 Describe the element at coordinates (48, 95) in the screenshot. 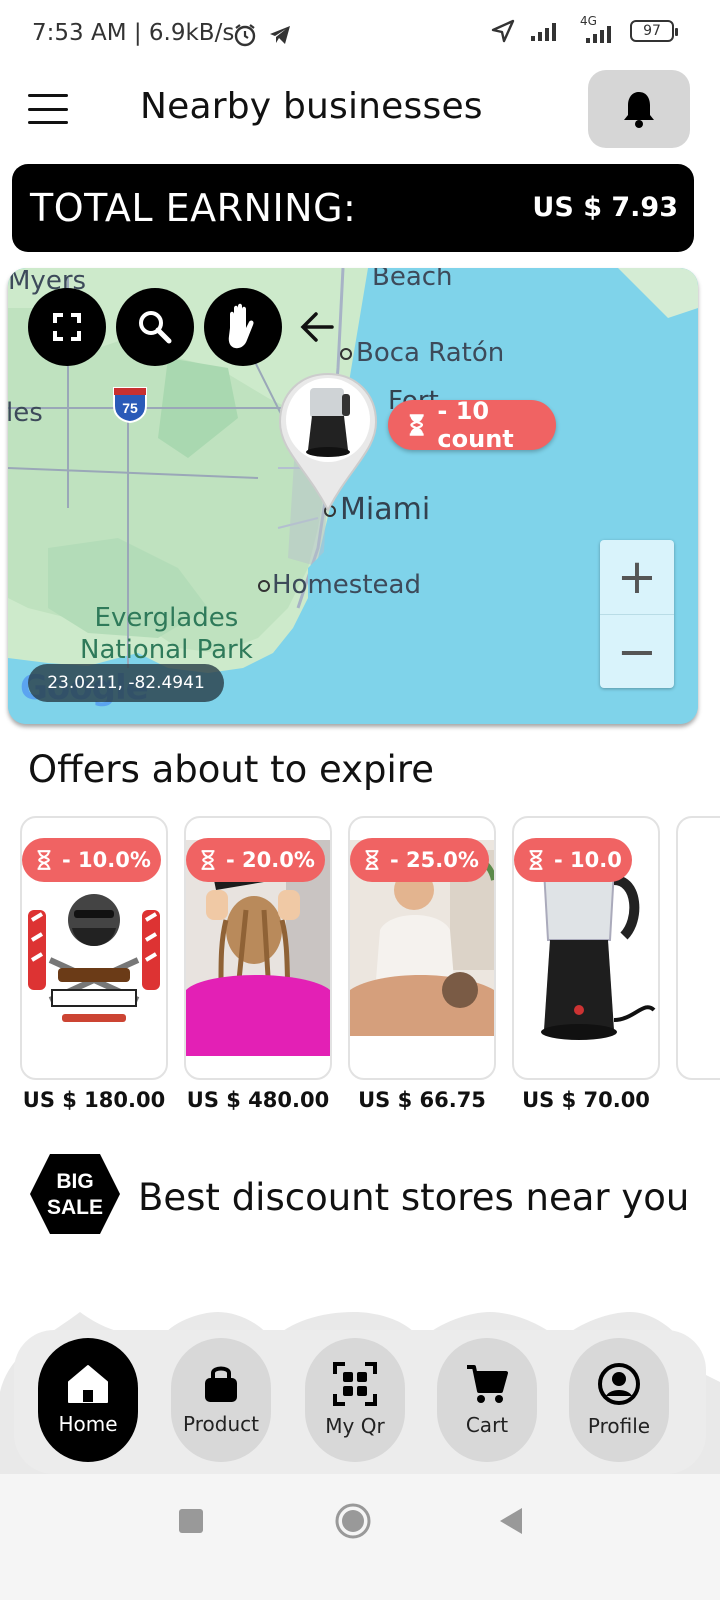

I see `menu-icon` at that location.